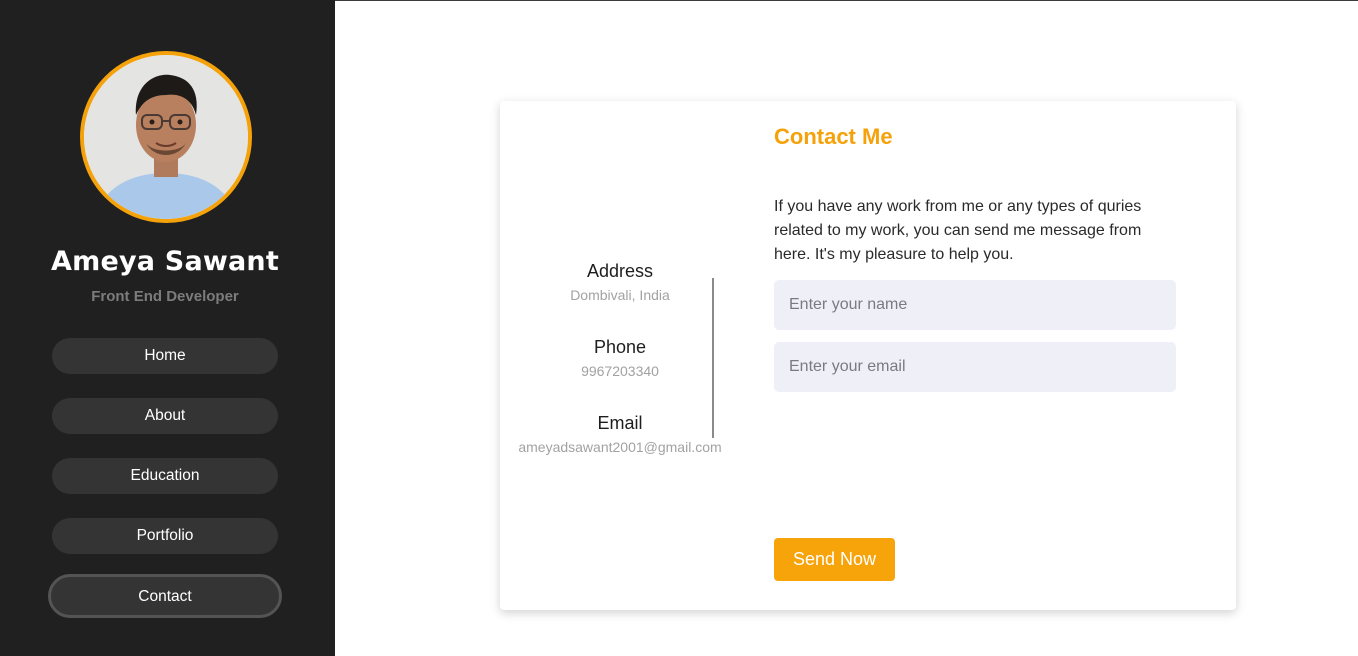  Describe the element at coordinates (165, 476) in the screenshot. I see `nav-education: Education` at that location.